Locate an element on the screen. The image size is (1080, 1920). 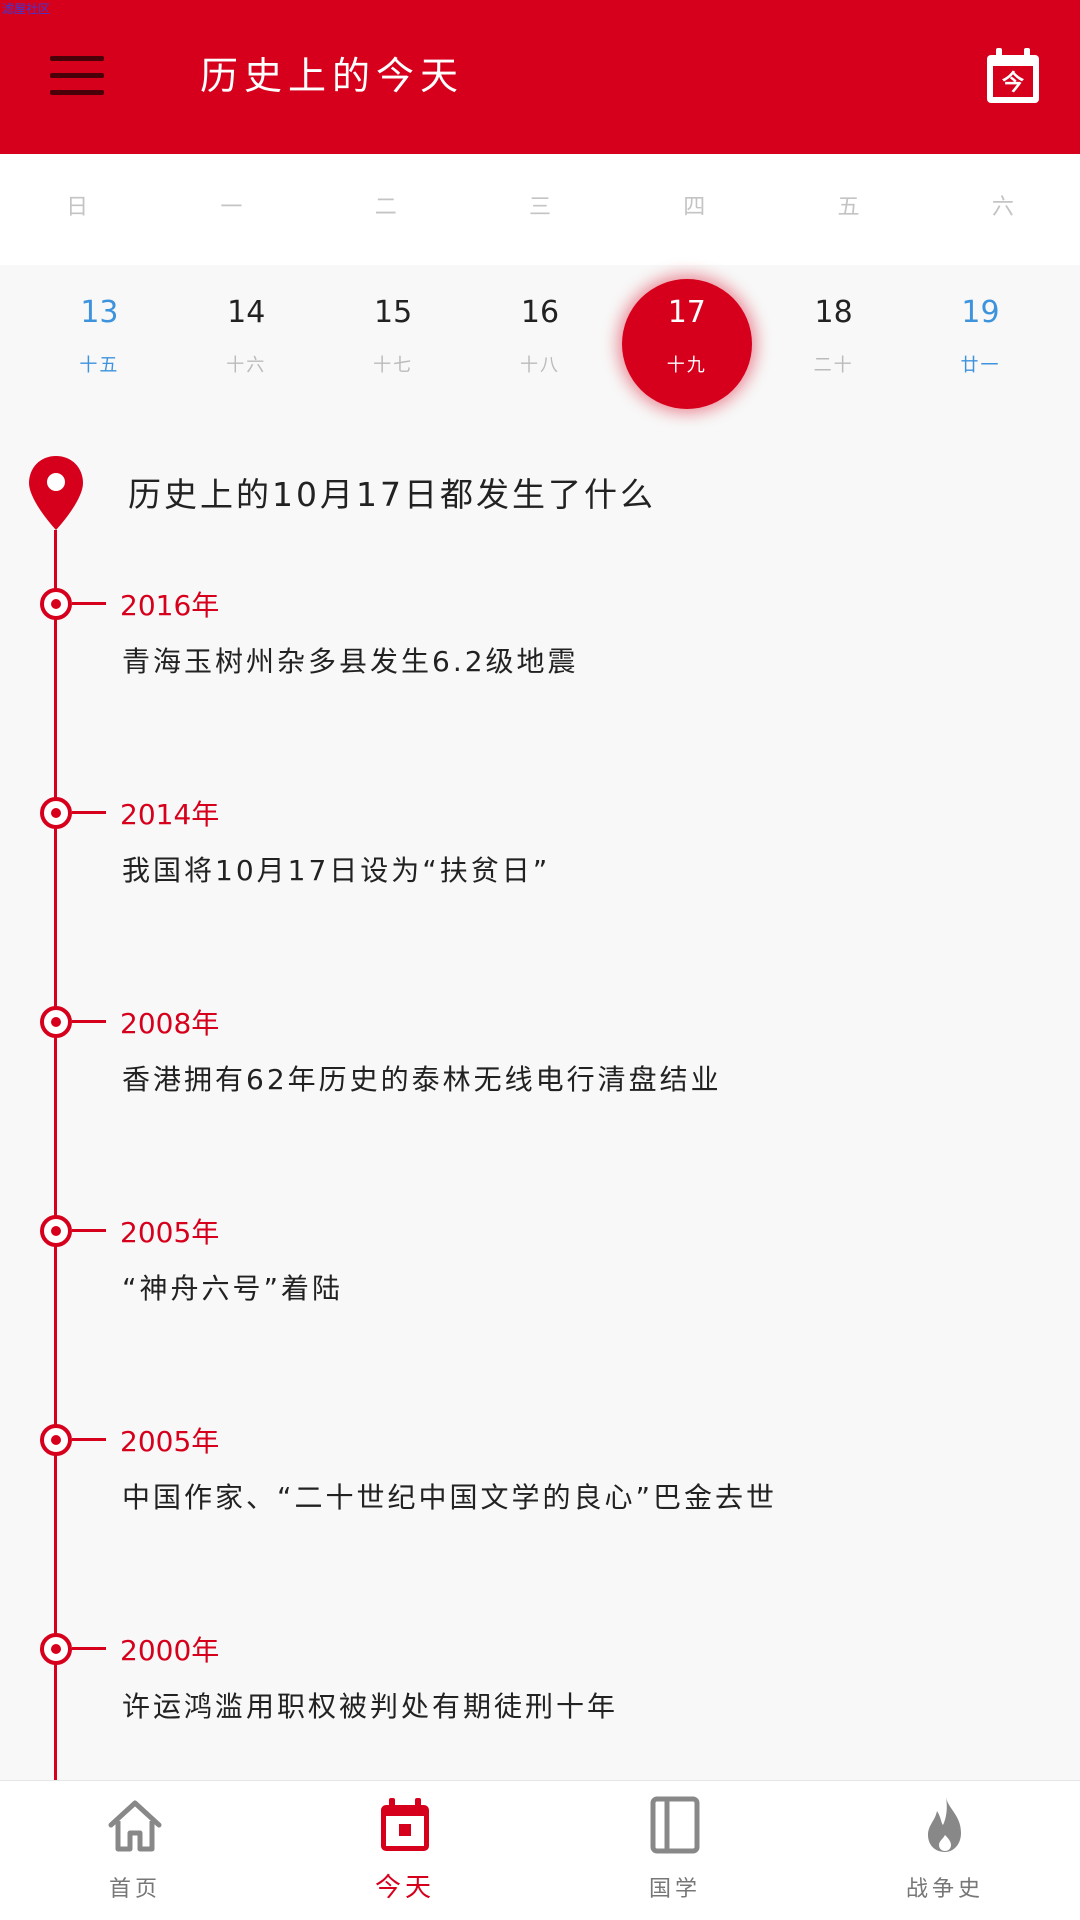
date-cell: 14 十六 is located at coordinates (246, 342).